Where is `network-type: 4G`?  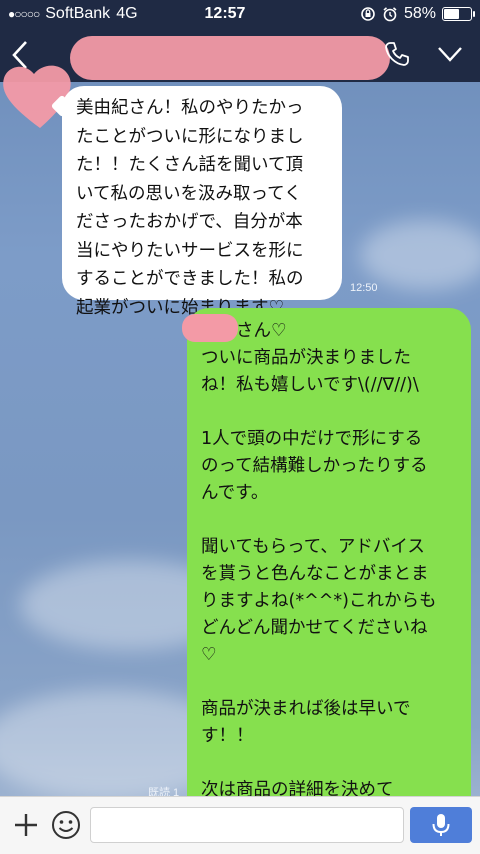 network-type: 4G is located at coordinates (127, 13).